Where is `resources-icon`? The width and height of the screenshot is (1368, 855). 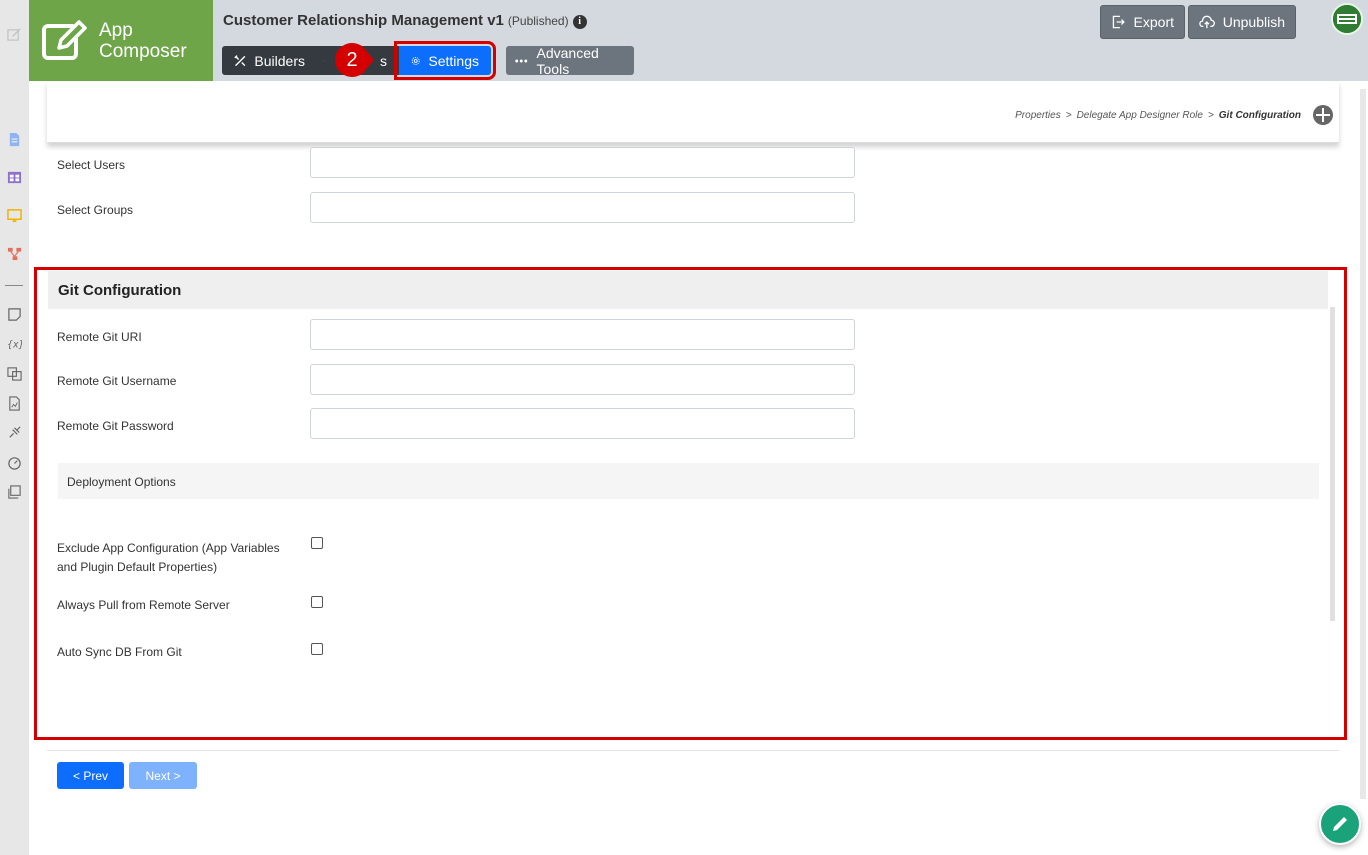 resources-icon is located at coordinates (14, 373).